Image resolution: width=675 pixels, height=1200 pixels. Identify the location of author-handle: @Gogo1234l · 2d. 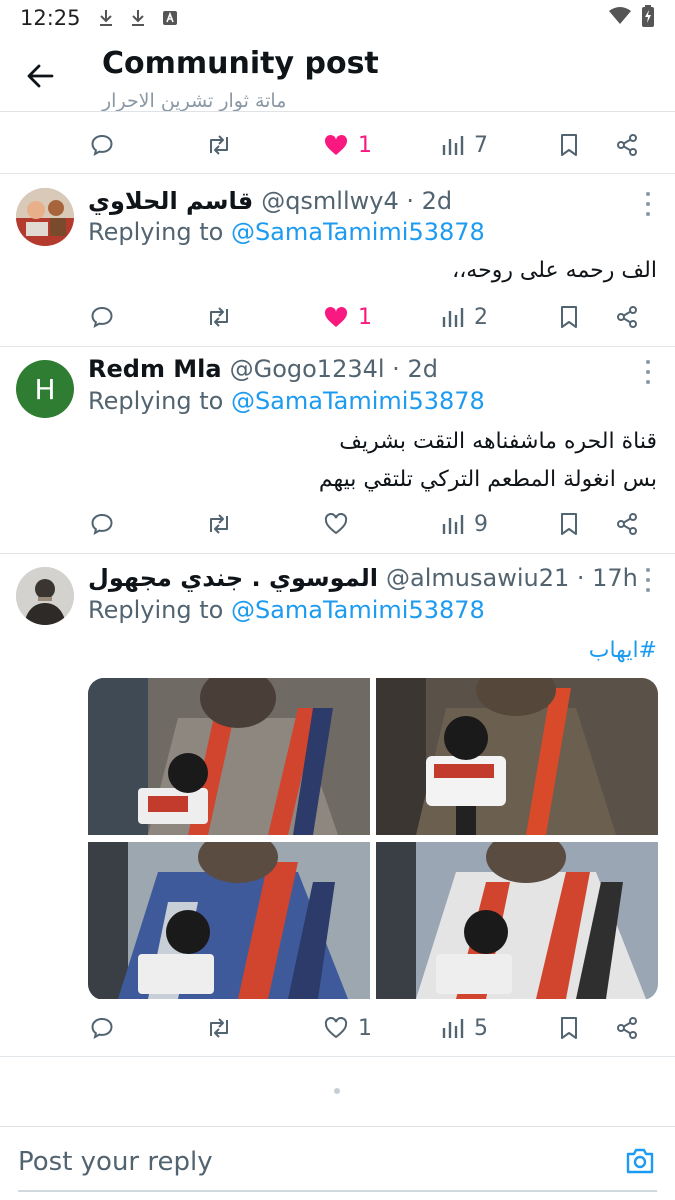
(333, 369).